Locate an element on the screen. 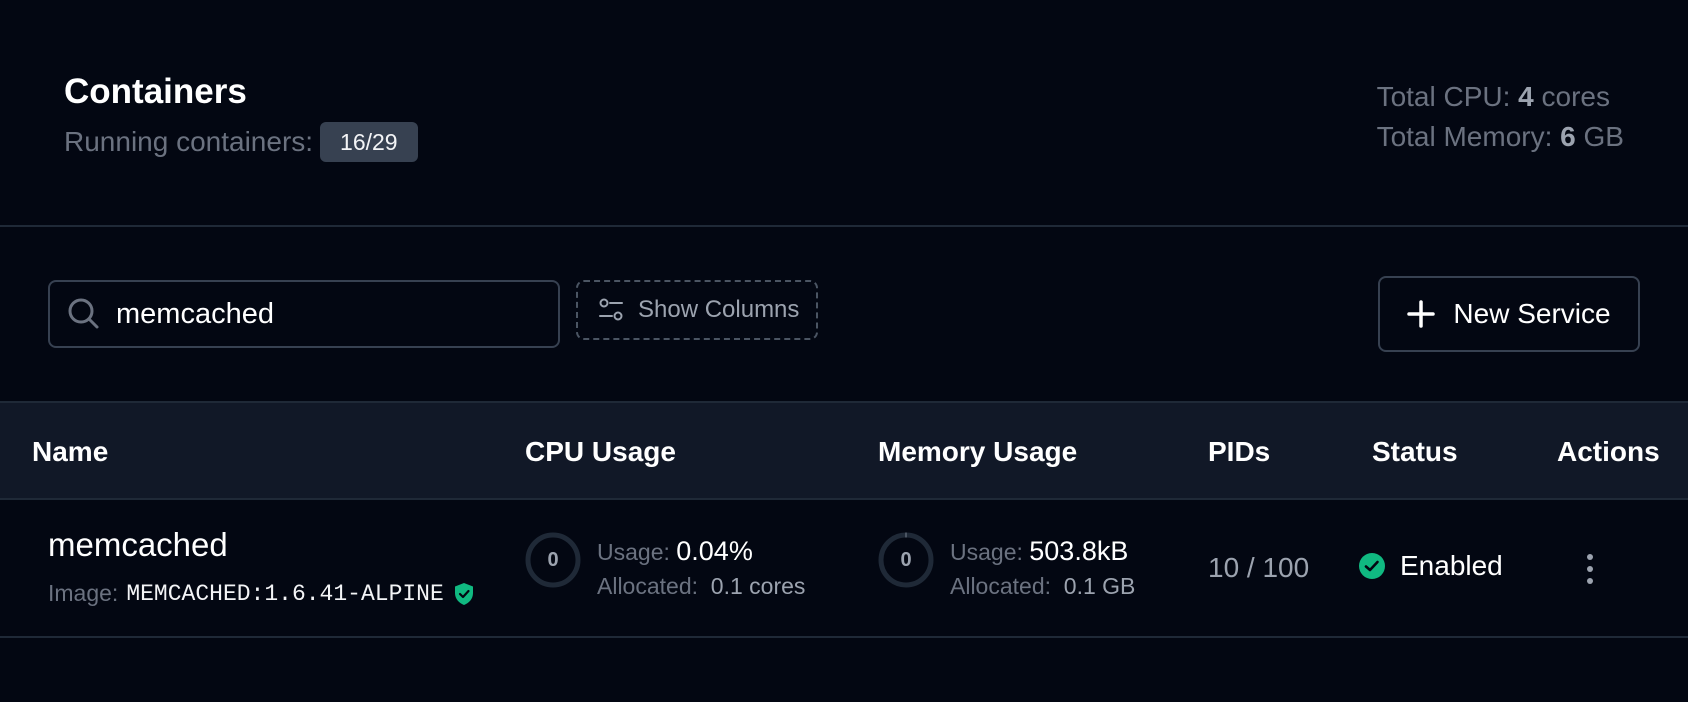 This screenshot has width=1688, height=702. total-cpu-value: 4 is located at coordinates (1526, 96).